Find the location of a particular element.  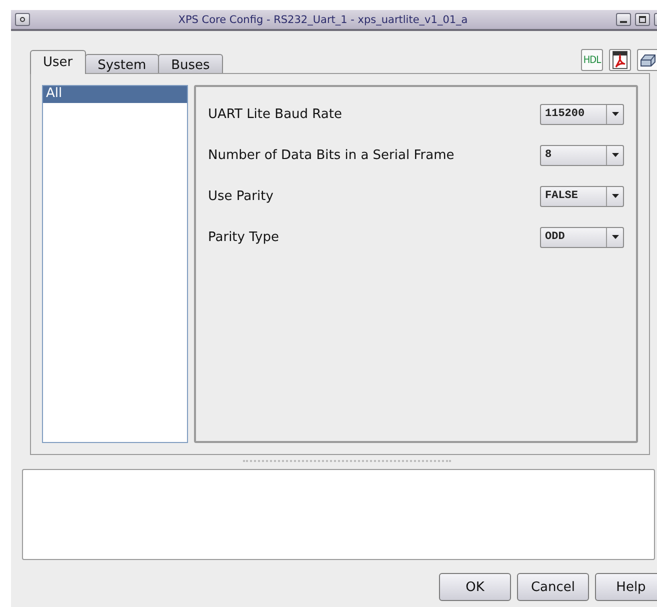

parameter-label: UART Lite Baud Rate is located at coordinates (275, 114).